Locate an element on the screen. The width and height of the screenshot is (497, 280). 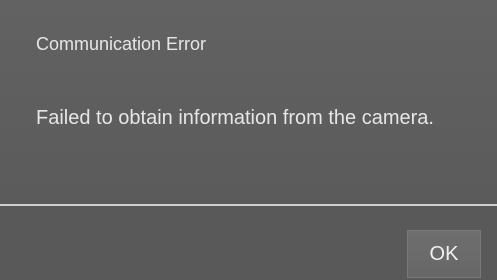
dialog-title: Communication Error is located at coordinates (121, 44).